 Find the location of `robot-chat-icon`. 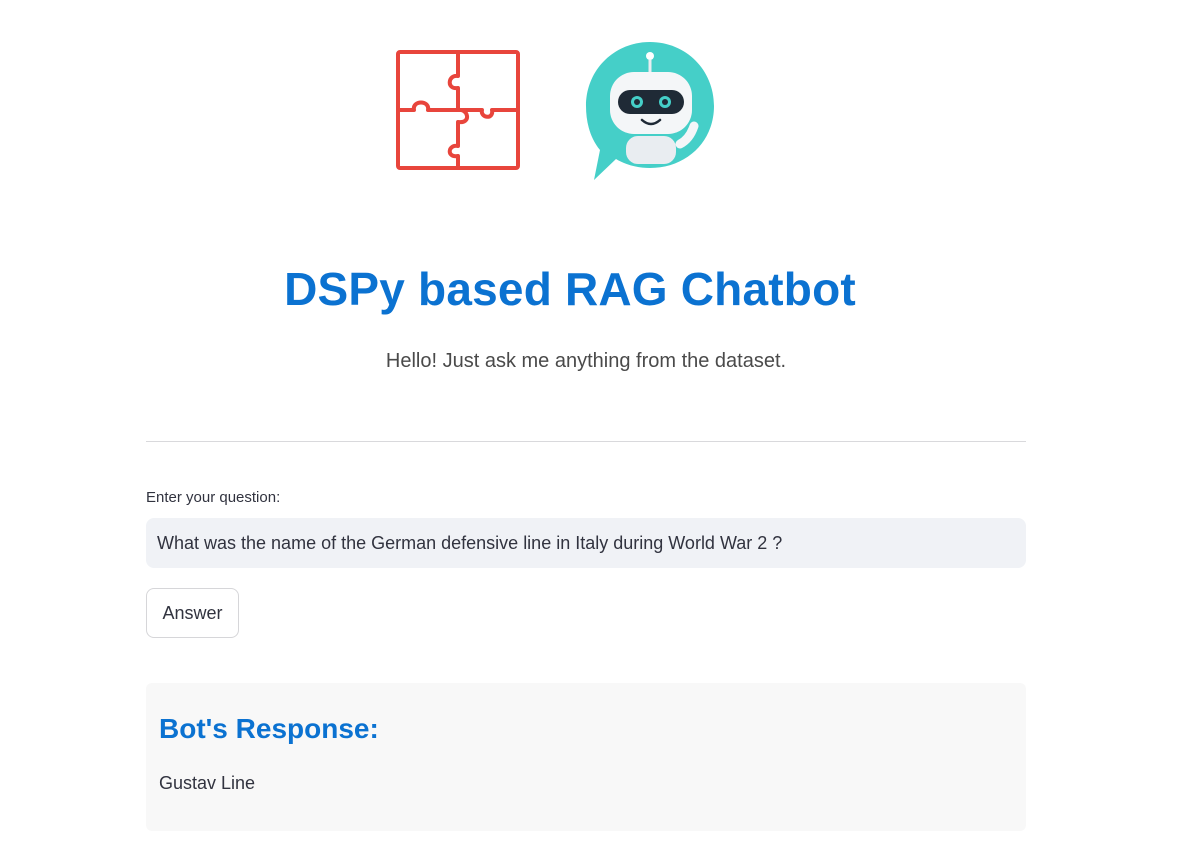

robot-chat-icon is located at coordinates (650, 111).